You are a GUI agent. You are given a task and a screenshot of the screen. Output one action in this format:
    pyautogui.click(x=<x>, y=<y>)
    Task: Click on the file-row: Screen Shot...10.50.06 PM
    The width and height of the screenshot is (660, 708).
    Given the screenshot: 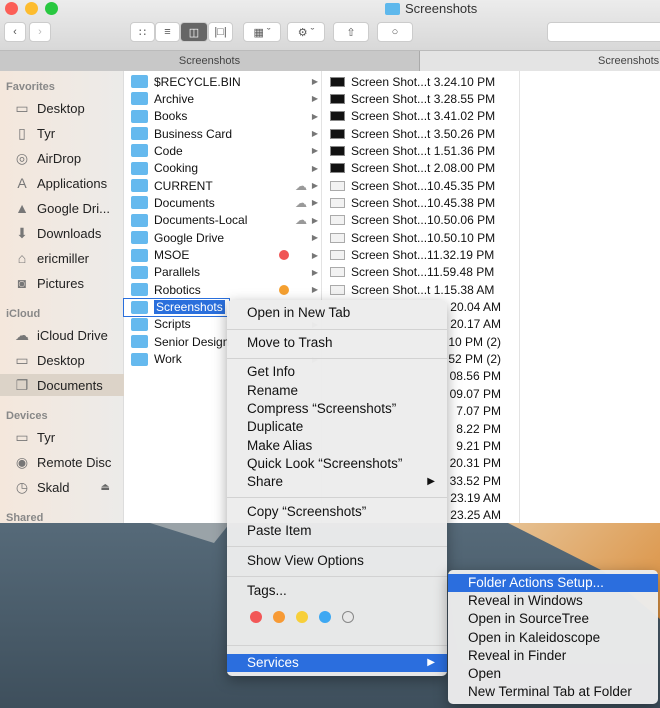 What is the action you would take?
    pyautogui.click(x=421, y=220)
    